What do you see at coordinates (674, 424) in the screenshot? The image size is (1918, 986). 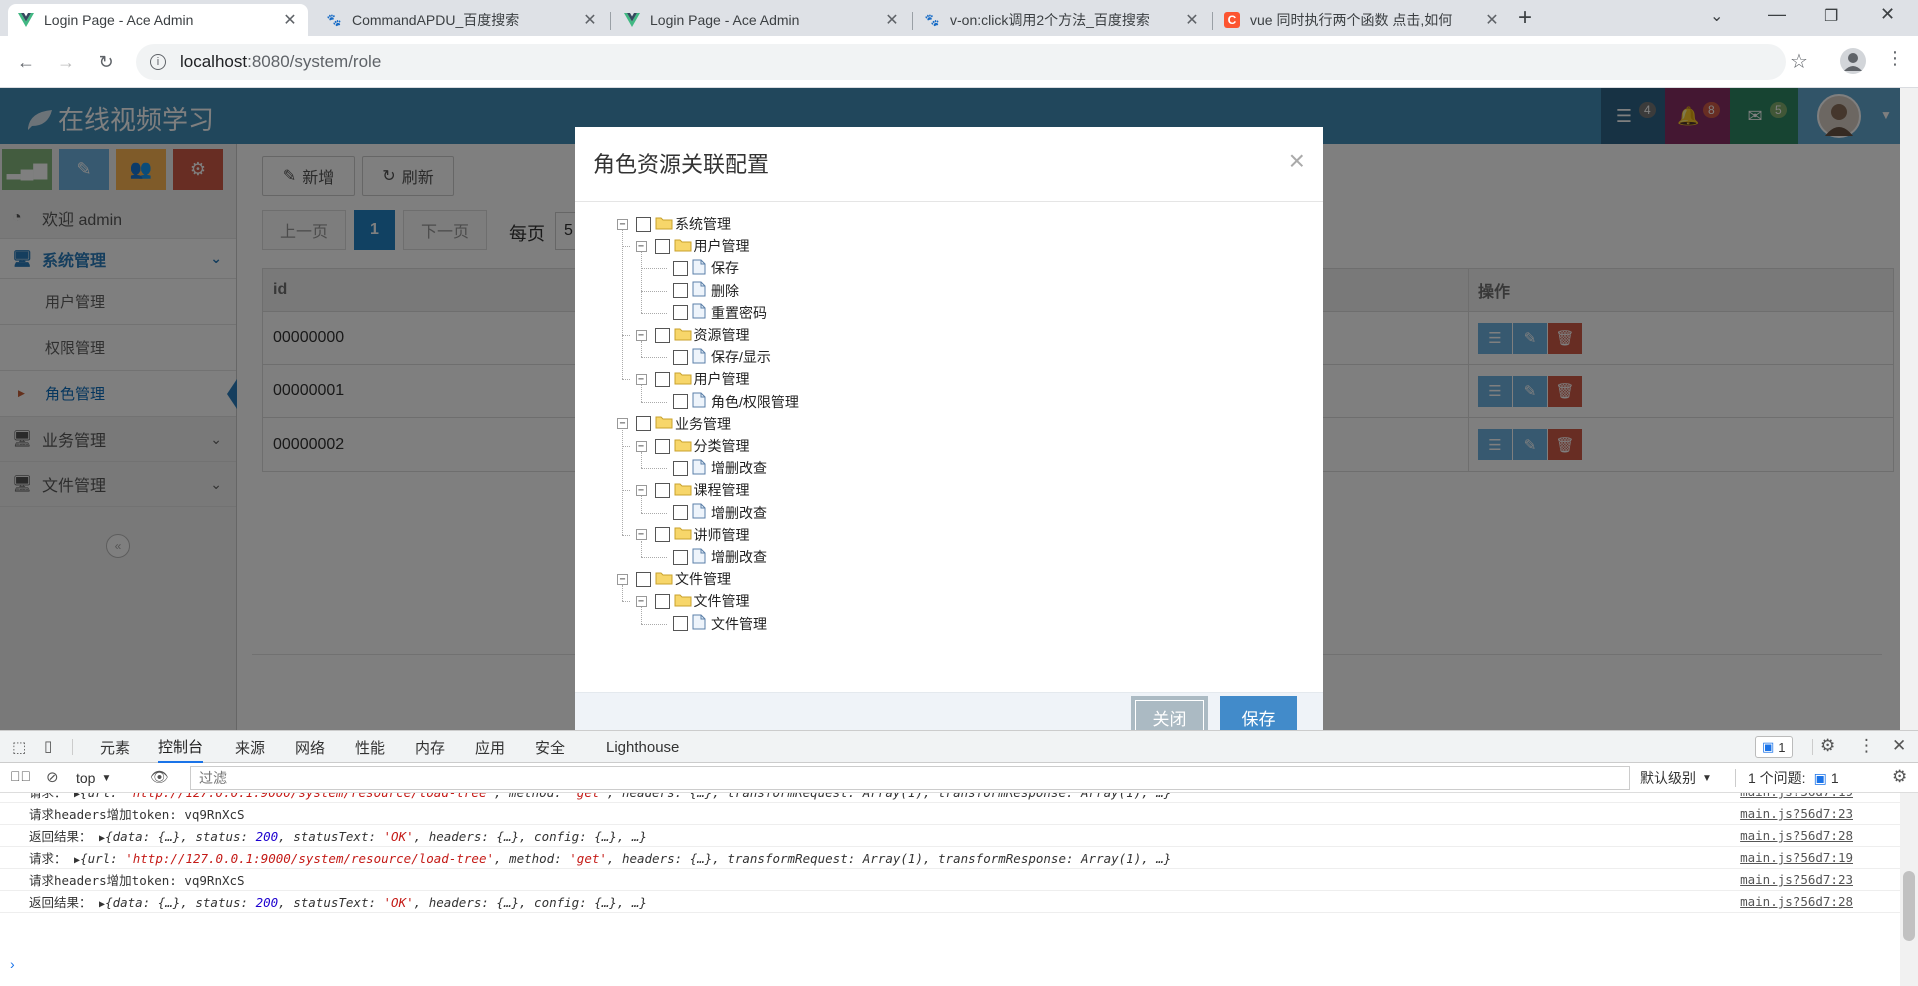 I see `tree-folder-node: − 业务管理` at bounding box center [674, 424].